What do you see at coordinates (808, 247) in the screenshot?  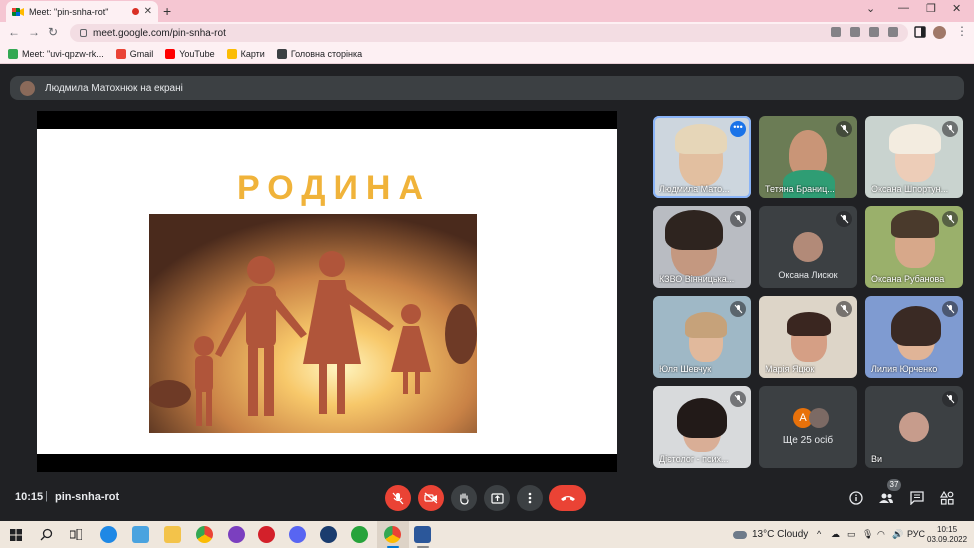 I see `participant-tile: Оксана Лисюк` at bounding box center [808, 247].